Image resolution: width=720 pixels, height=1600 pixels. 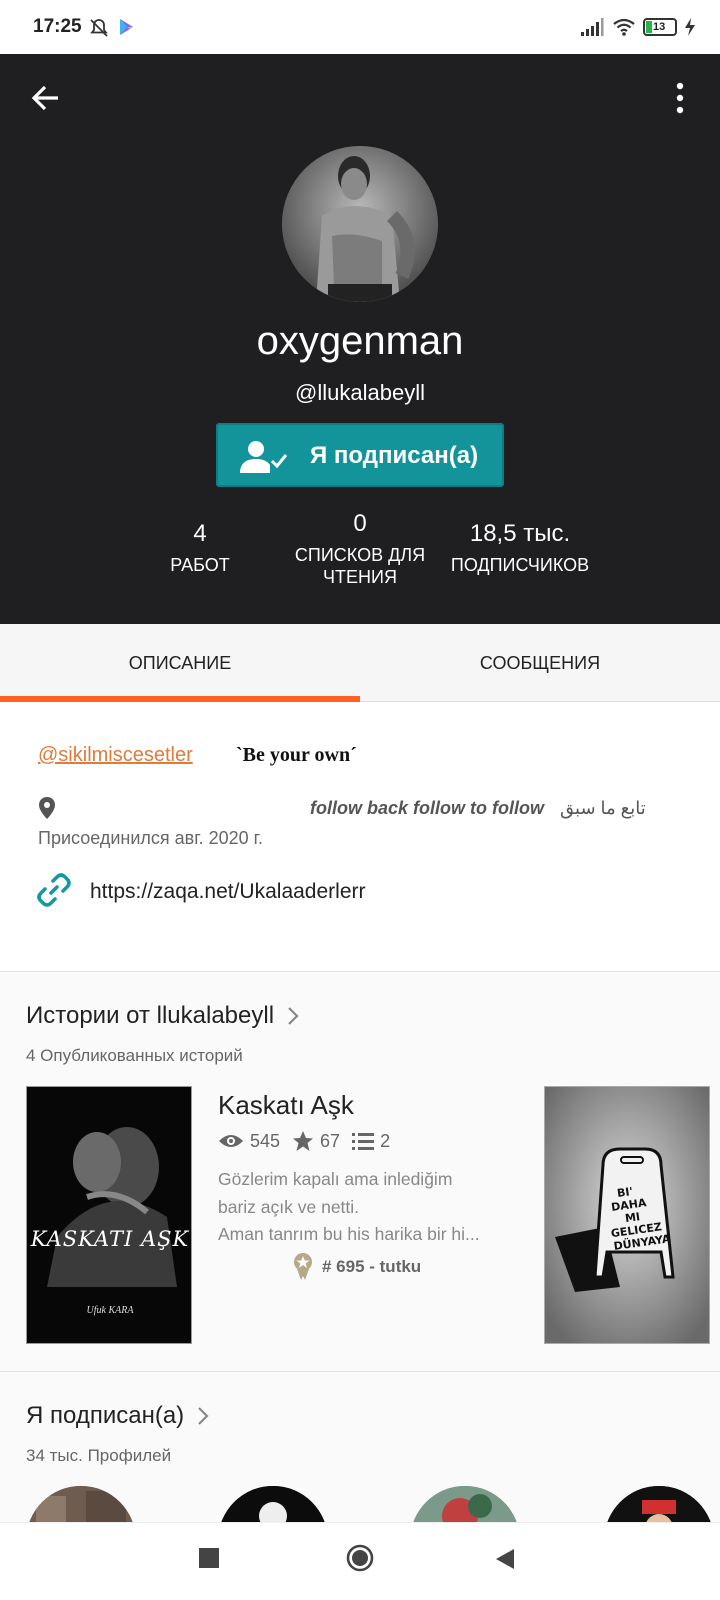 I want to click on back-nav-icon, so click(x=505, y=1559).